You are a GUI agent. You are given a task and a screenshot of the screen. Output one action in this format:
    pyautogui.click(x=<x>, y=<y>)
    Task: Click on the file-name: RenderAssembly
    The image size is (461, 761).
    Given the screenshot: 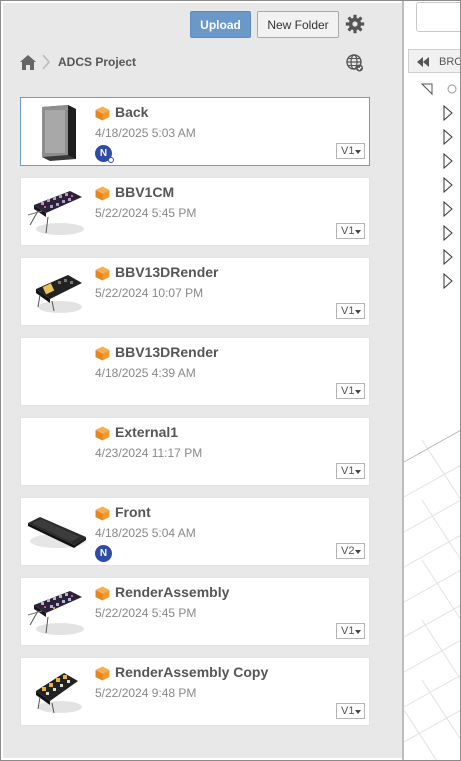 What is the action you would take?
    pyautogui.click(x=172, y=592)
    